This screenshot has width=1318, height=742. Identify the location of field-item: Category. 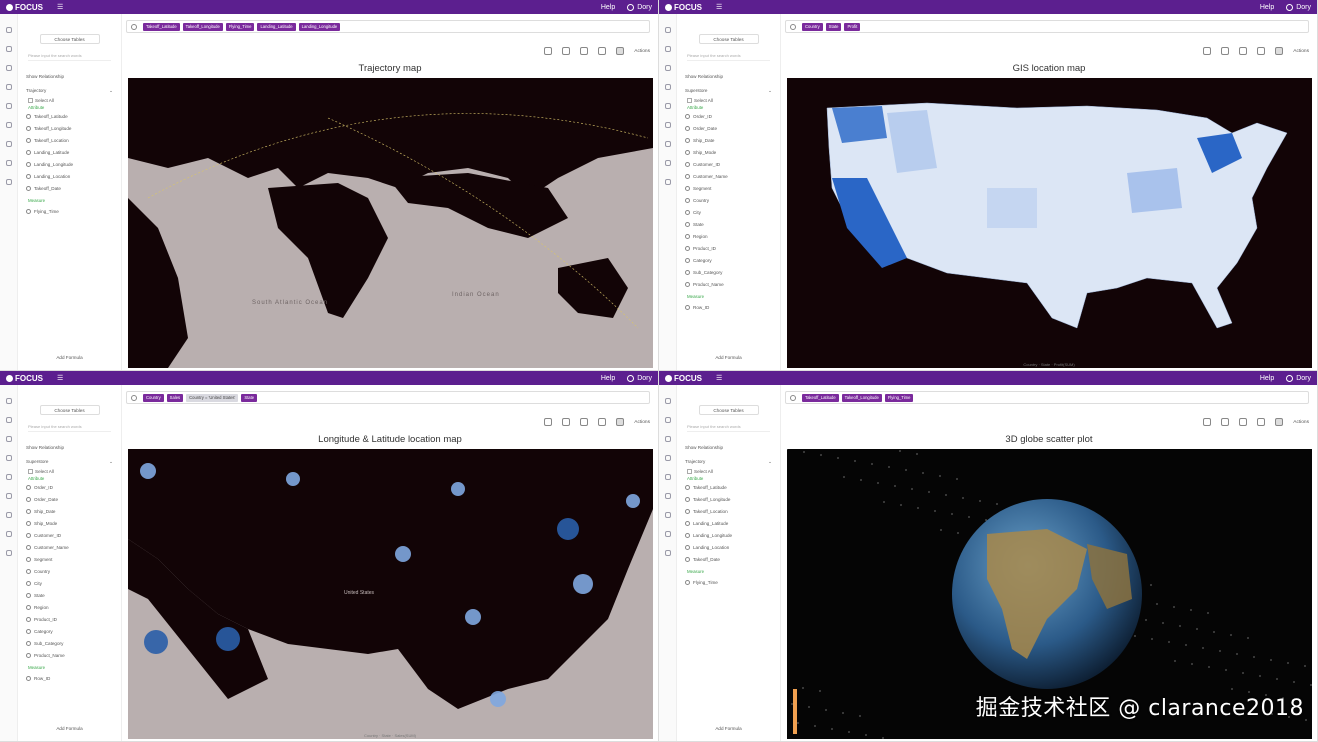
(69, 631).